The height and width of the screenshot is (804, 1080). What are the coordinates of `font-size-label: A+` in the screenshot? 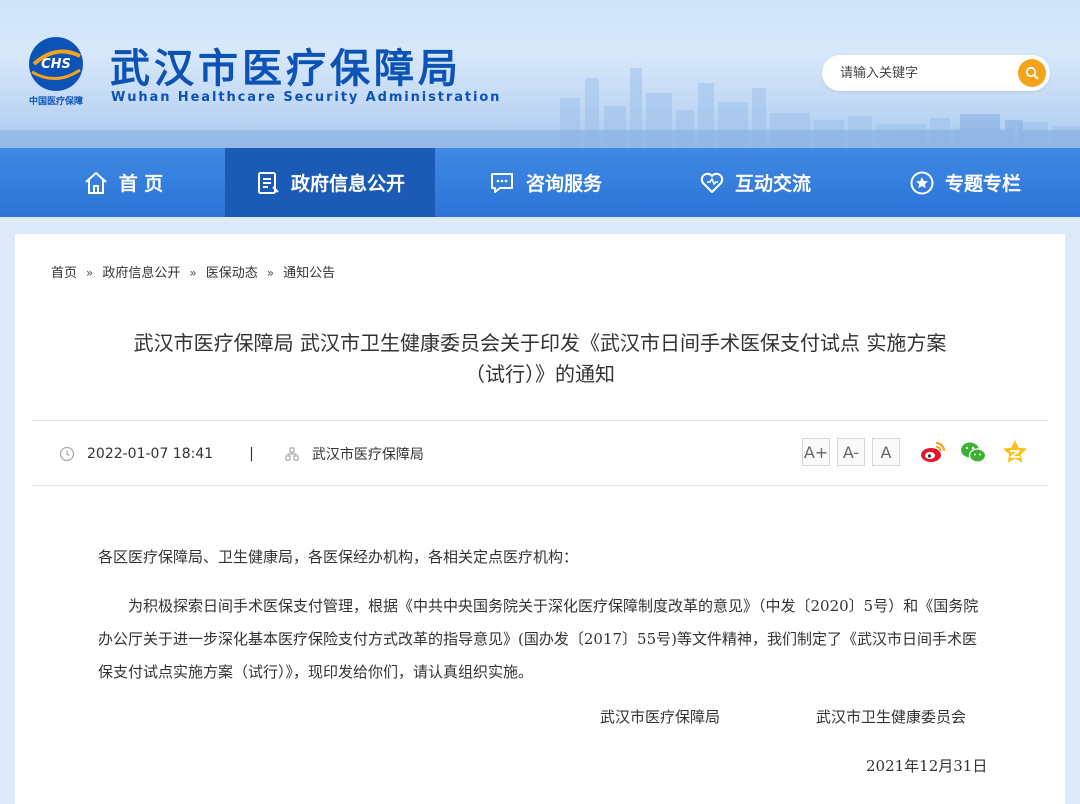 It's located at (816, 452).